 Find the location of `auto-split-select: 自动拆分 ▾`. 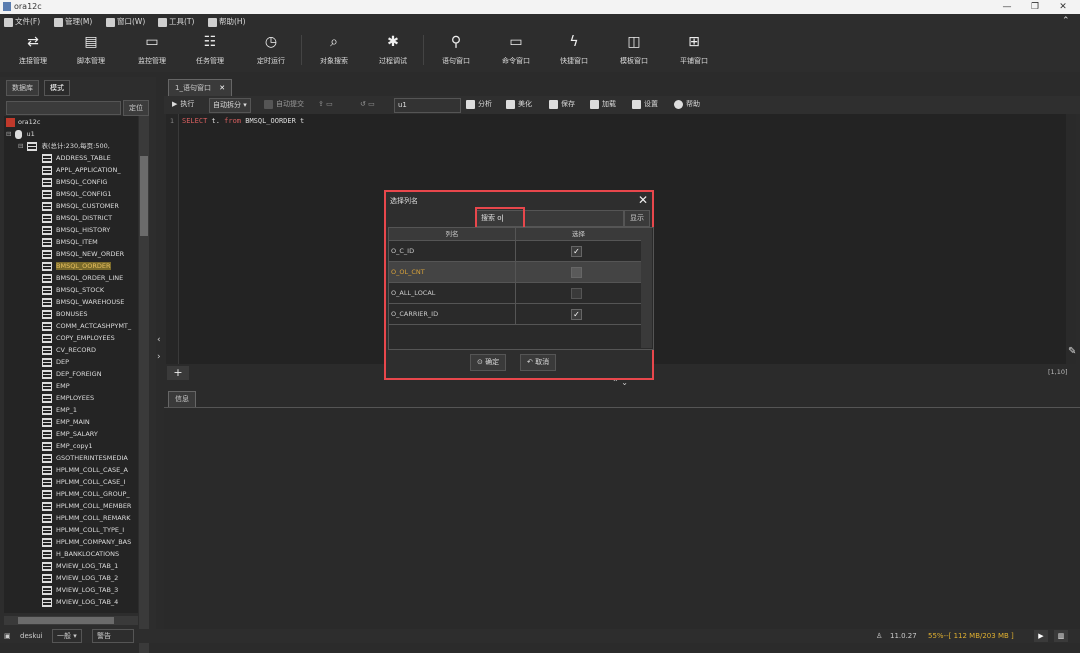

auto-split-select: 自动拆分 ▾ is located at coordinates (230, 105).